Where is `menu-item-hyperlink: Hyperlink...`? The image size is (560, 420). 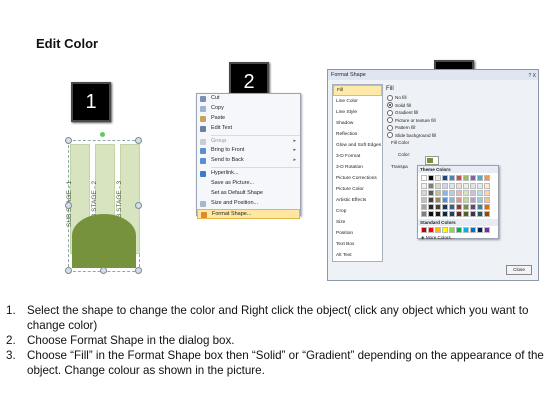 menu-item-hyperlink: Hyperlink... is located at coordinates (248, 174).